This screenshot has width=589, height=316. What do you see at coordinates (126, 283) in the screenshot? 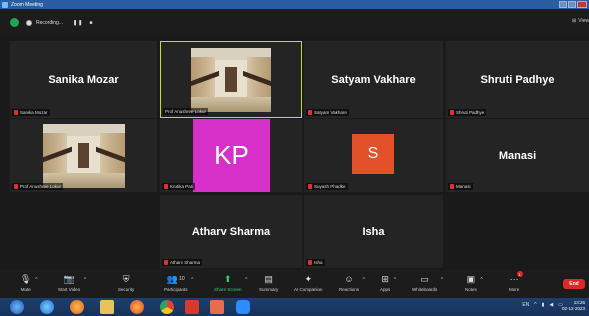
I see `security-button: ⛨ Security` at bounding box center [126, 283].